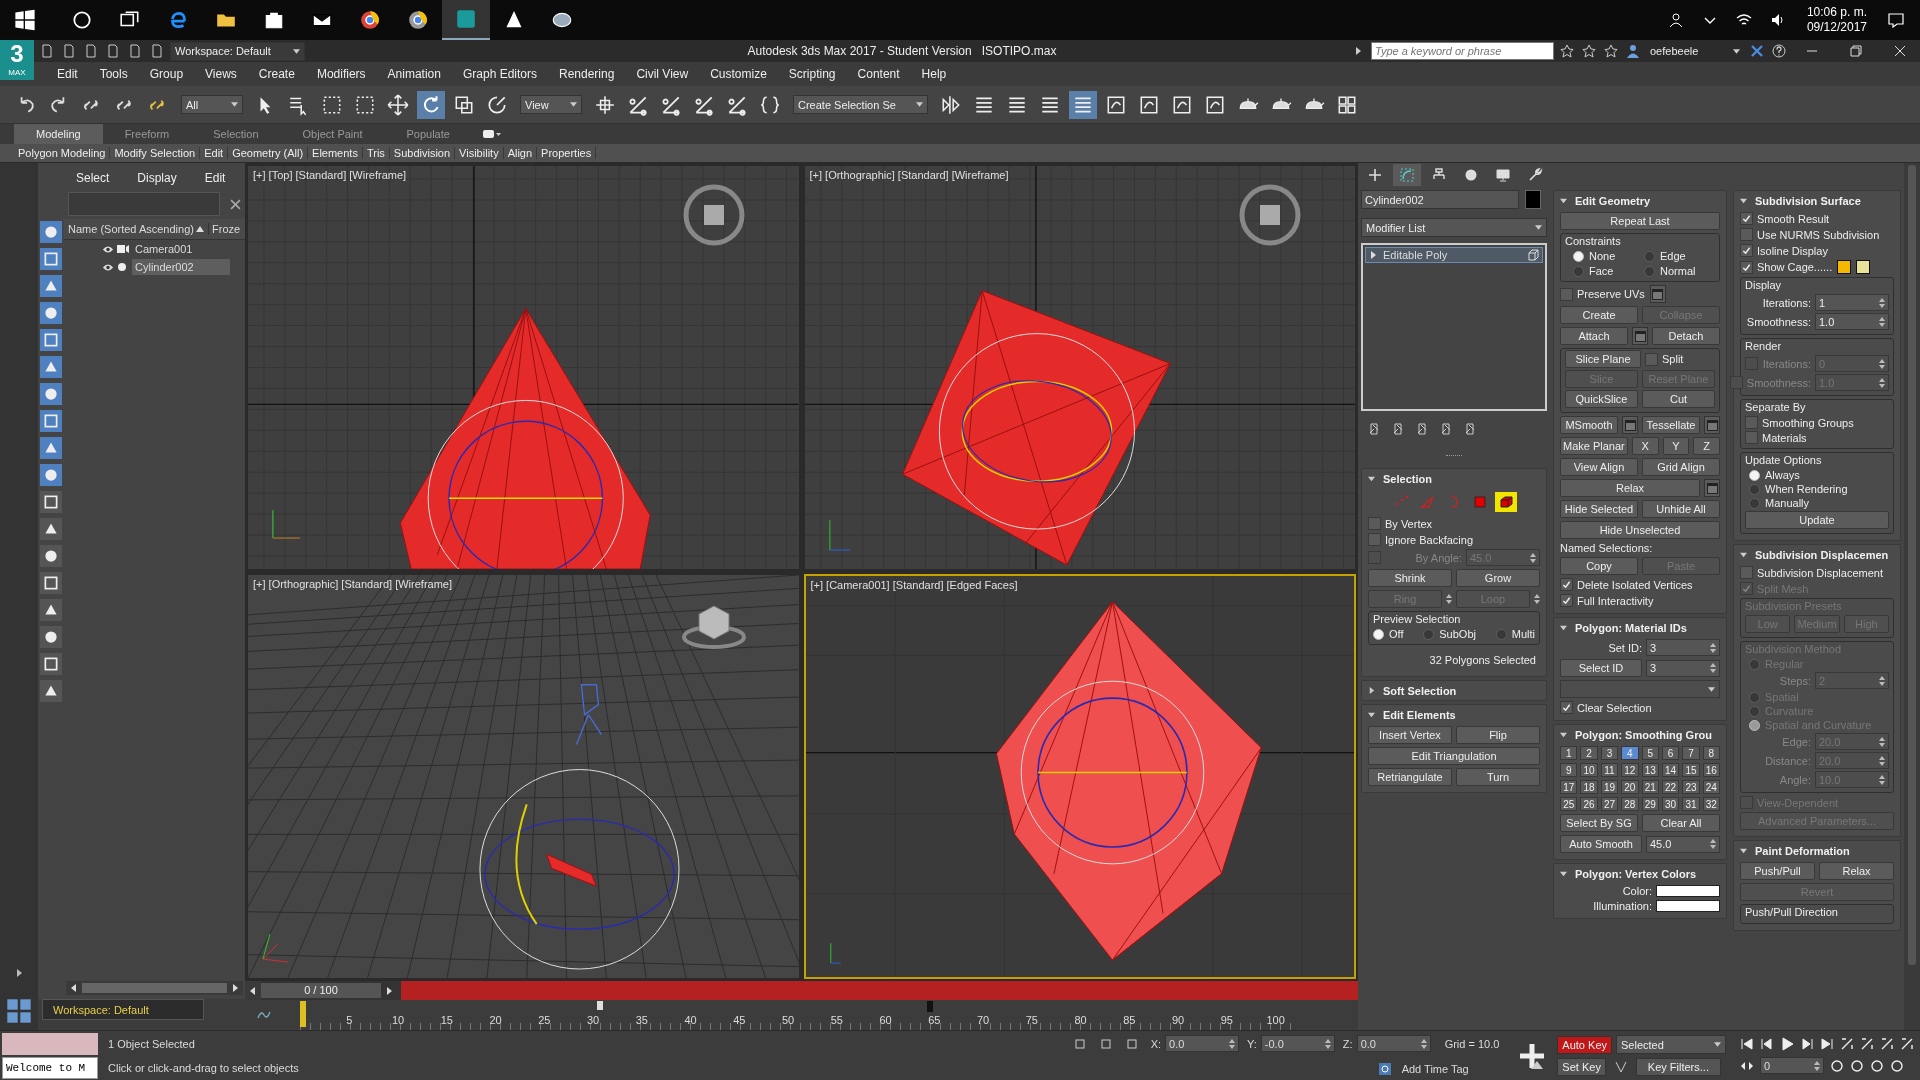  What do you see at coordinates (1671, 425) in the screenshot?
I see `panel-button: Tessellate` at bounding box center [1671, 425].